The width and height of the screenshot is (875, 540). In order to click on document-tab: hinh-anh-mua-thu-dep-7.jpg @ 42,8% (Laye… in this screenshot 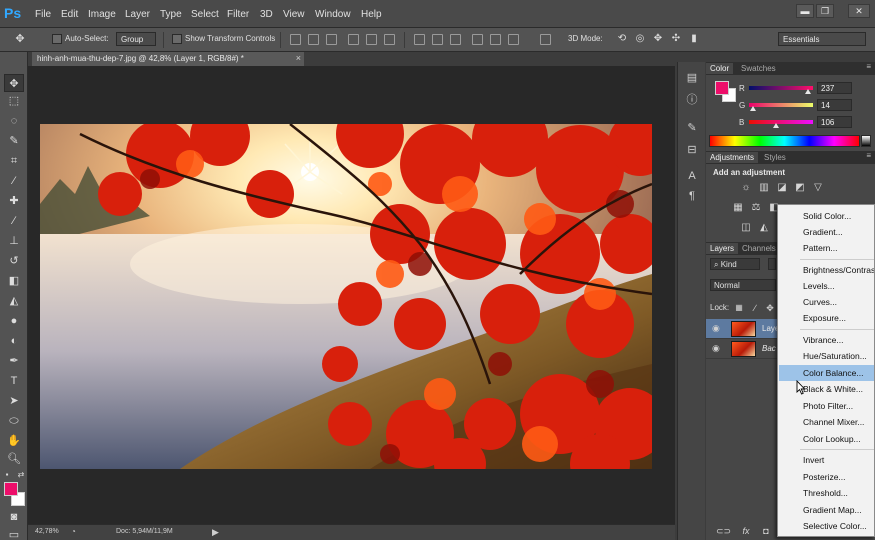, I will do `click(168, 59)`.